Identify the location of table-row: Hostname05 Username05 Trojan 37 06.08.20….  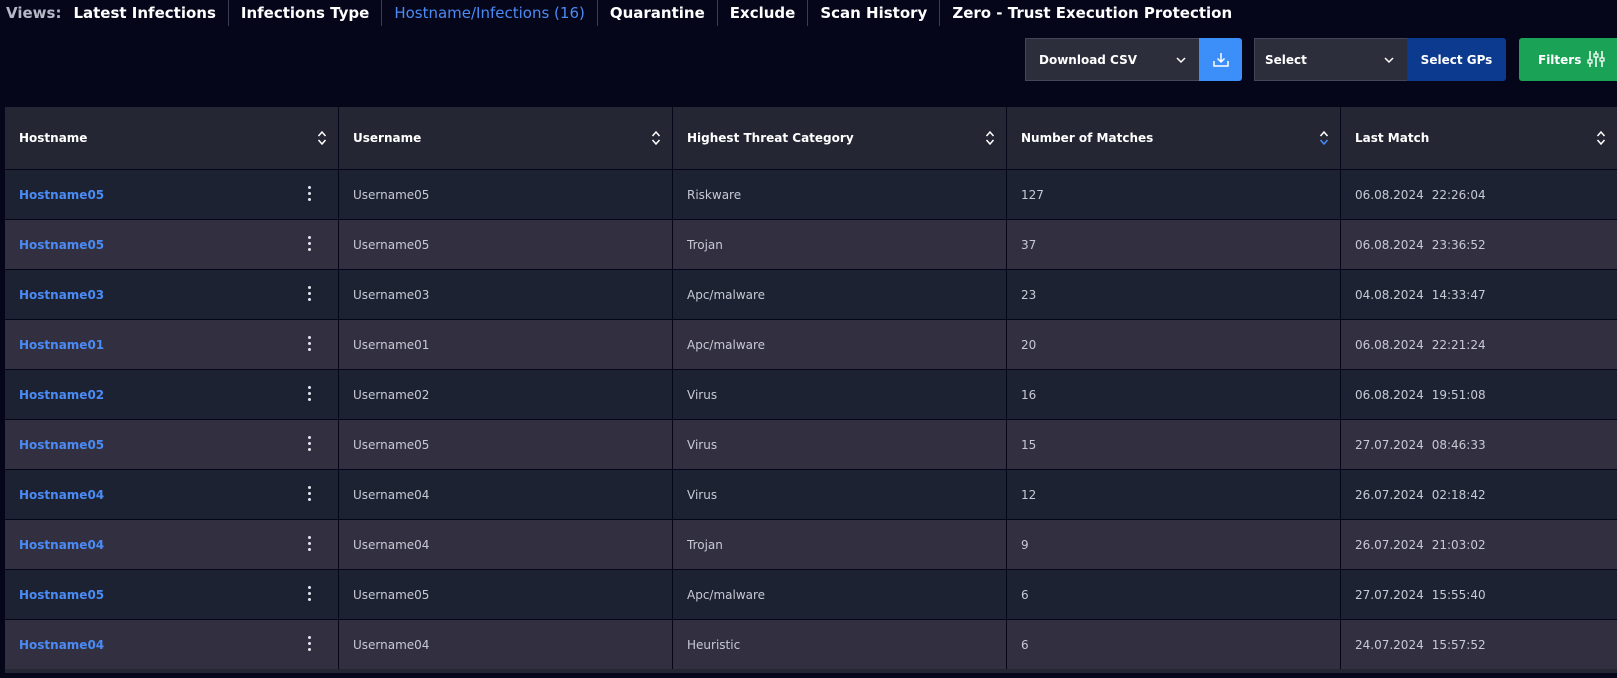
(811, 244).